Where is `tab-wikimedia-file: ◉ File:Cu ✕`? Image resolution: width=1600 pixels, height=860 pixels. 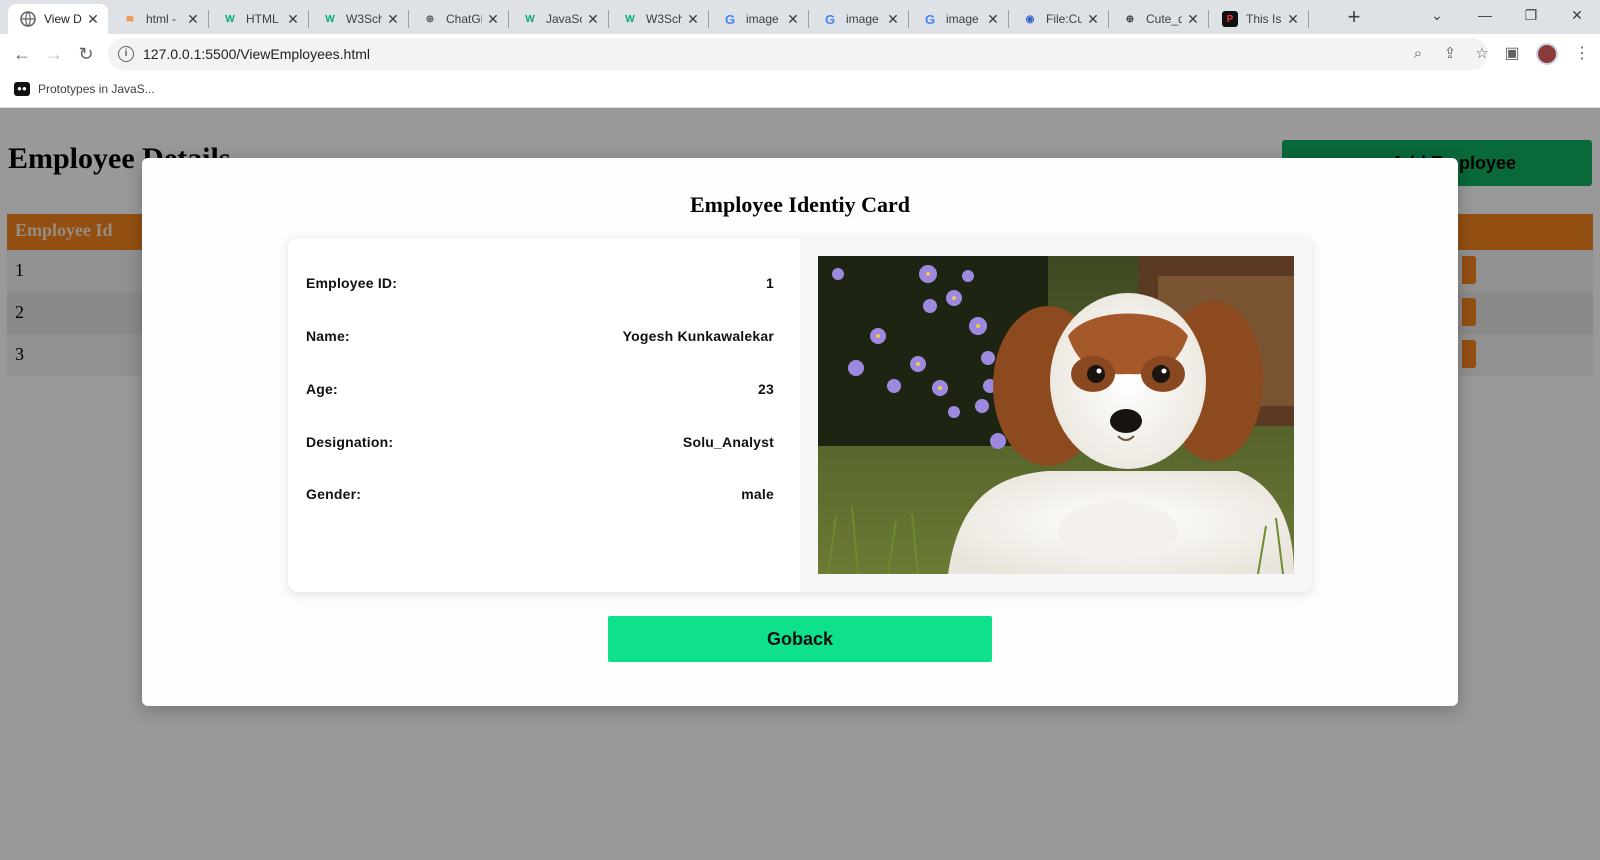 tab-wikimedia-file: ◉ File:Cu ✕ is located at coordinates (1059, 19).